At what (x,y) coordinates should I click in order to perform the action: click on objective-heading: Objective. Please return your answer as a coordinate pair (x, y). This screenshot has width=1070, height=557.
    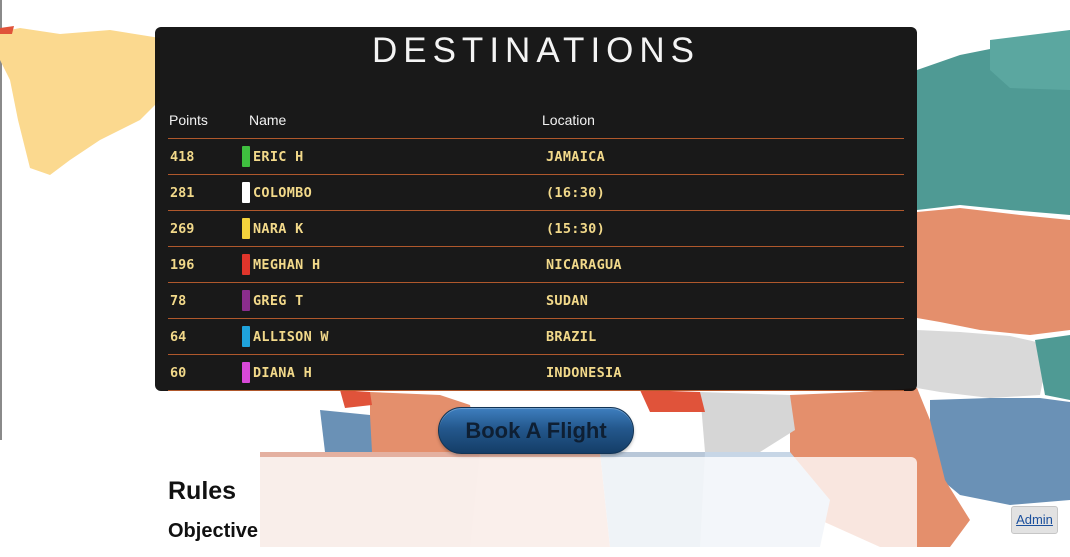
    Looking at the image, I should click on (213, 531).